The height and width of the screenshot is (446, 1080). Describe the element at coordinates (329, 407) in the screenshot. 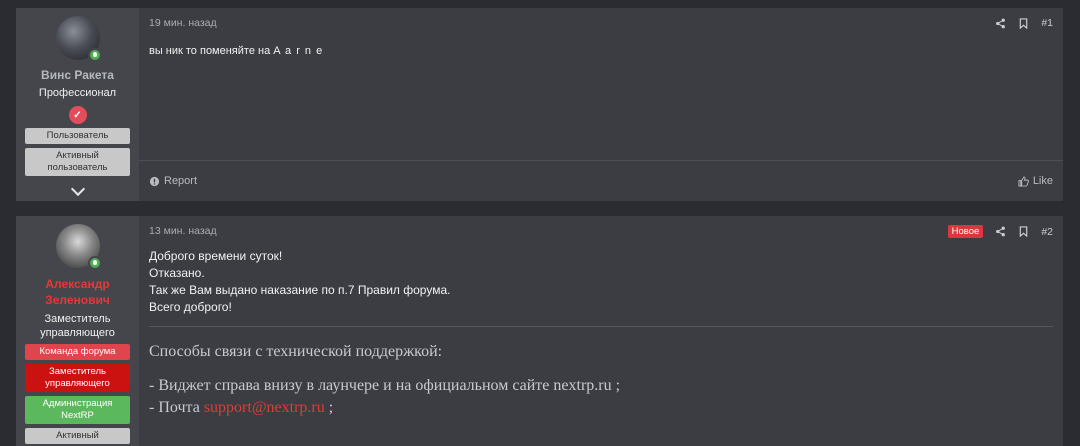

I see `support-line-suffix: ;` at that location.